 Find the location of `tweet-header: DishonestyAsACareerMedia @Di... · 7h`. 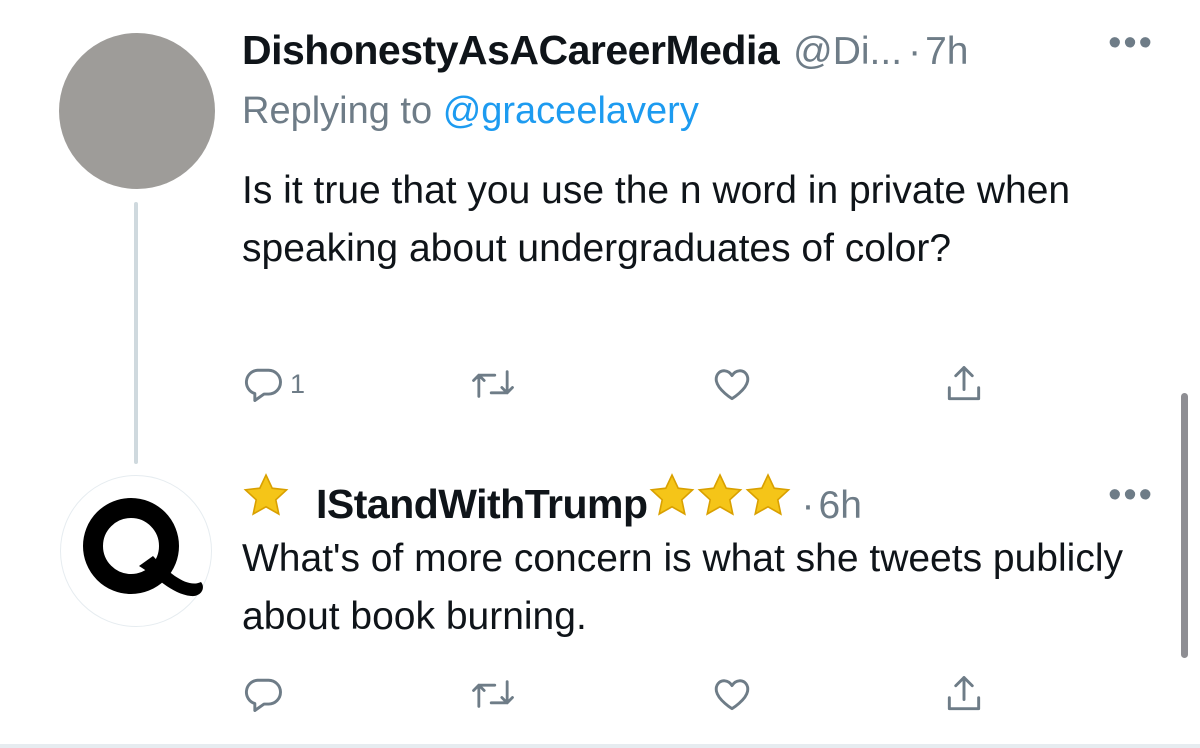

tweet-header: DishonestyAsACareerMedia @Di... · 7h is located at coordinates (605, 50).